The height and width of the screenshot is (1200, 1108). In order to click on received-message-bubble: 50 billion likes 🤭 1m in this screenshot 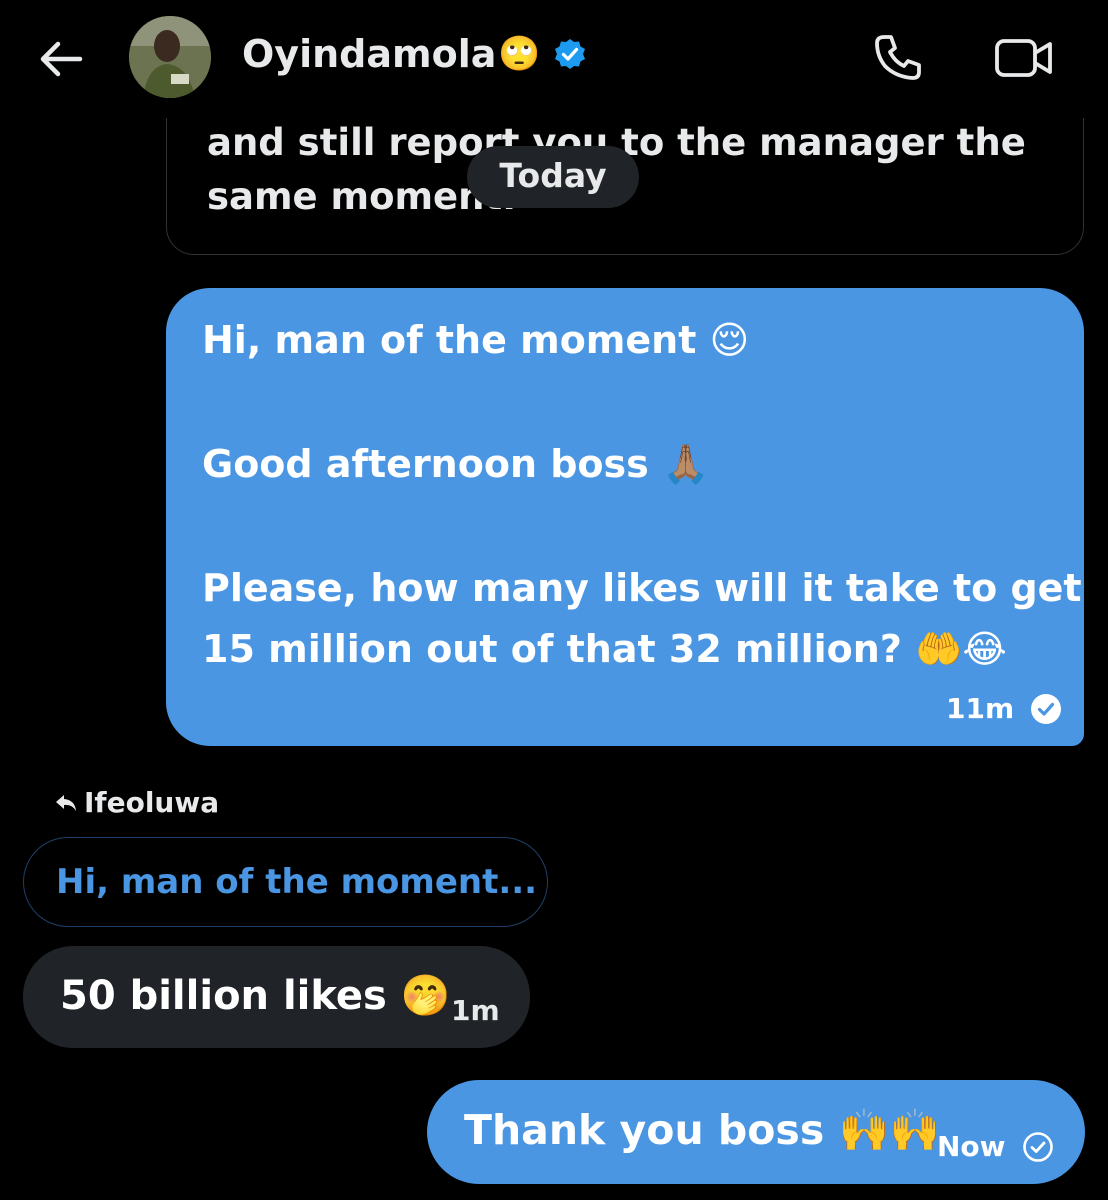, I will do `click(276, 997)`.